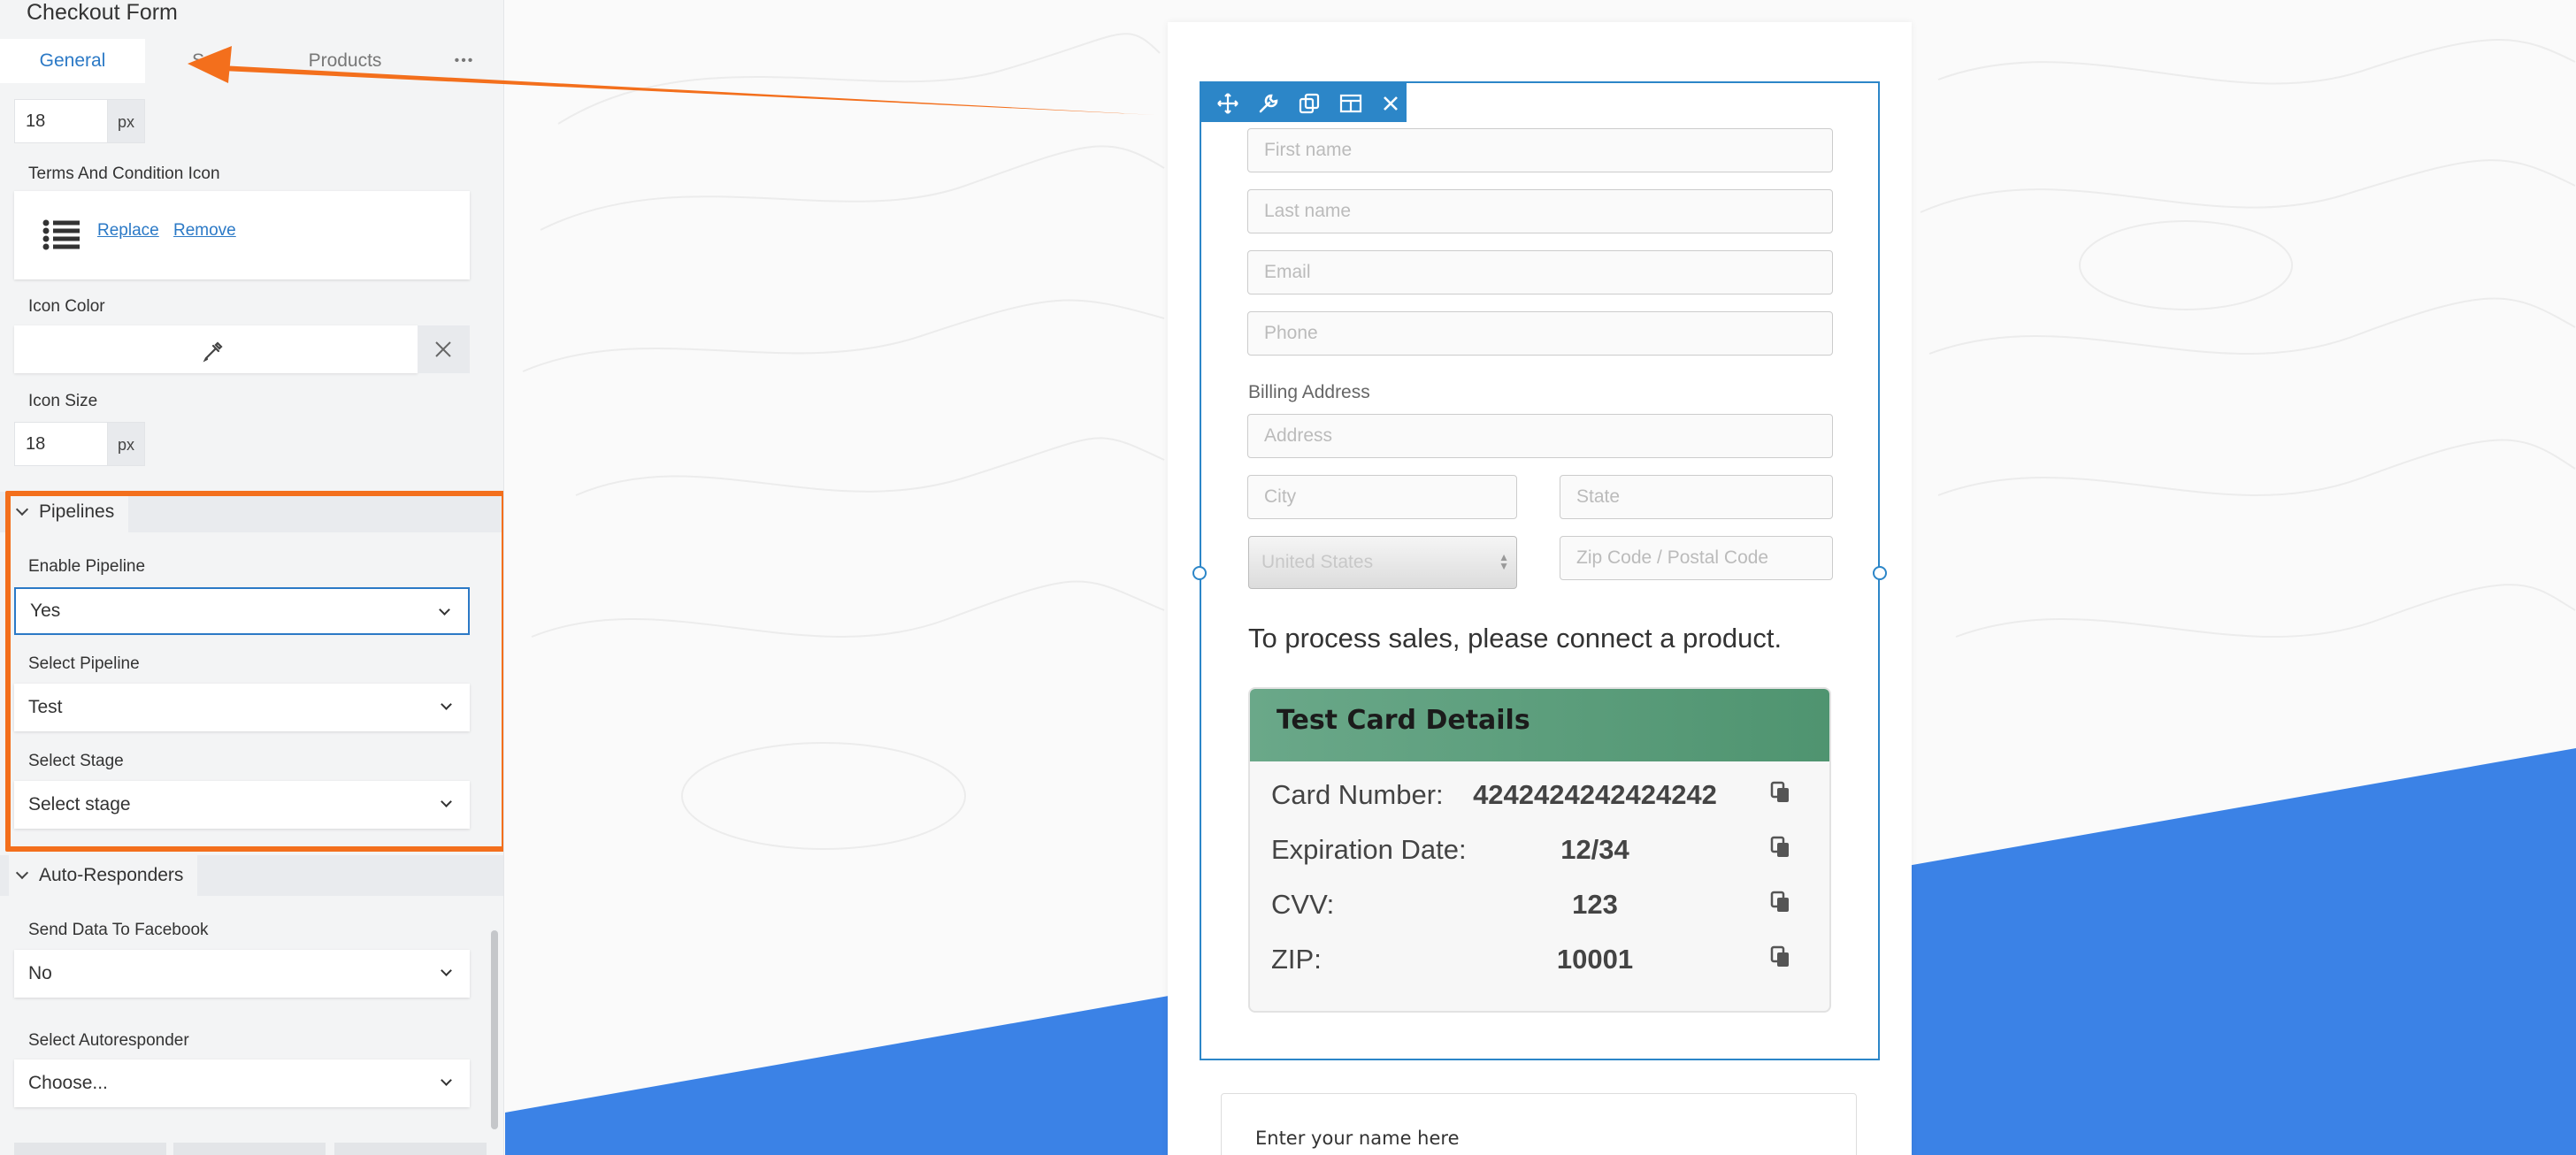 The width and height of the screenshot is (2576, 1155). Describe the element at coordinates (494, 1029) in the screenshot. I see `panel-scrollbar` at that location.